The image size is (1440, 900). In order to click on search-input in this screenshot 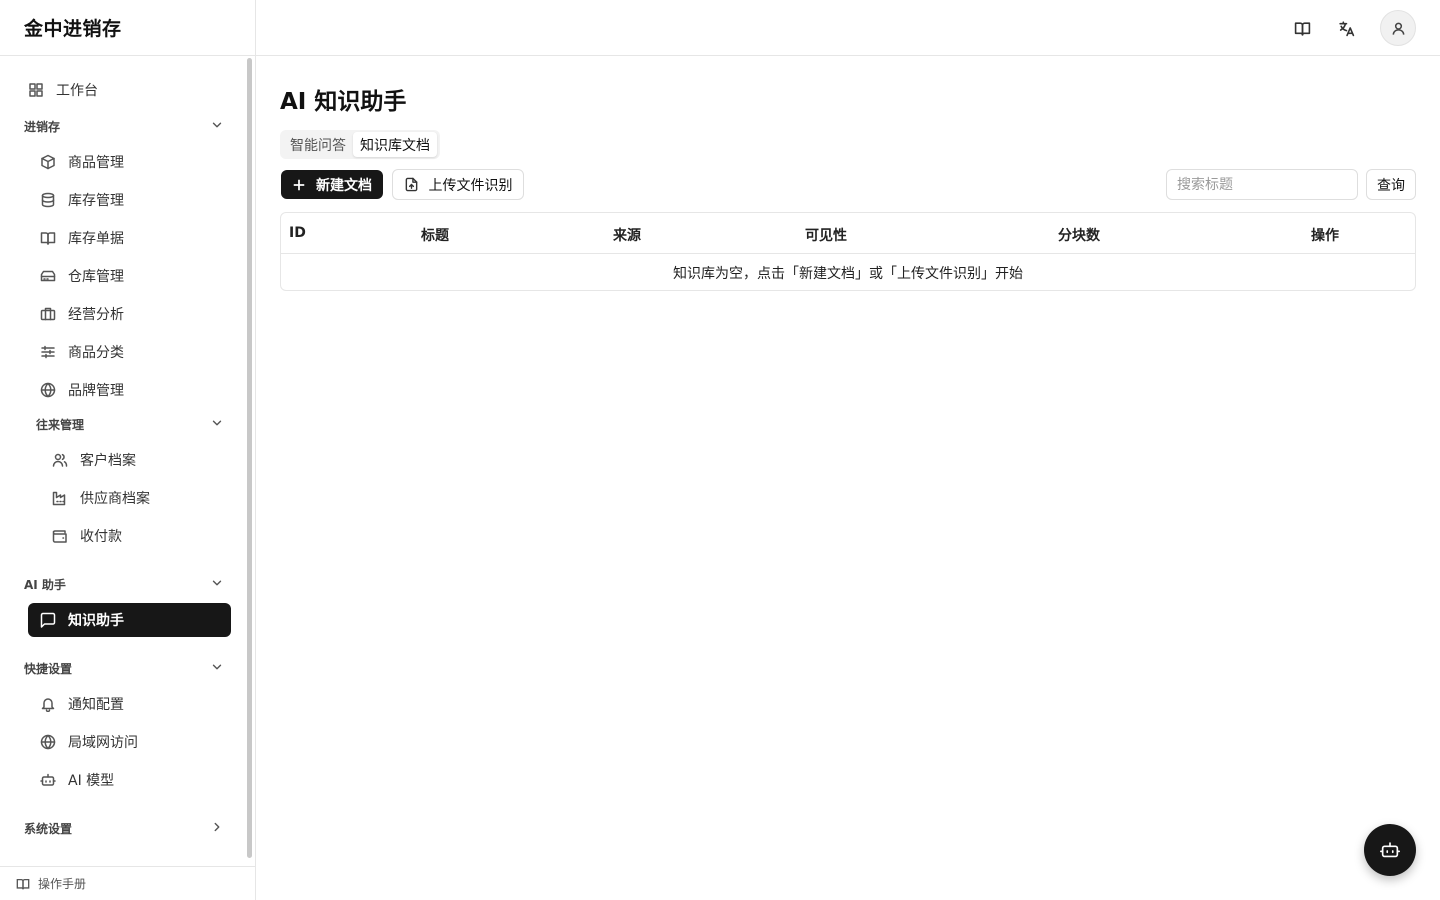, I will do `click(1262, 184)`.